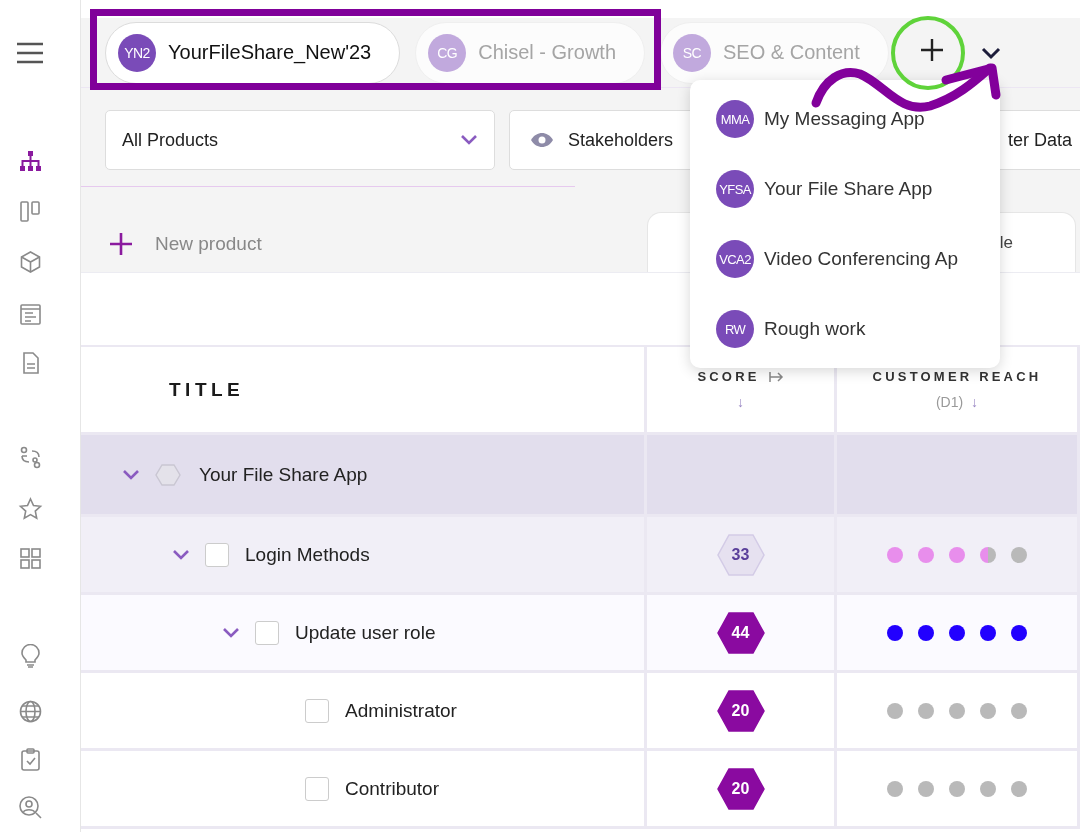 Image resolution: width=1080 pixels, height=832 pixels. Describe the element at coordinates (580, 556) in the screenshot. I see `table-row: Login Methods 33` at that location.